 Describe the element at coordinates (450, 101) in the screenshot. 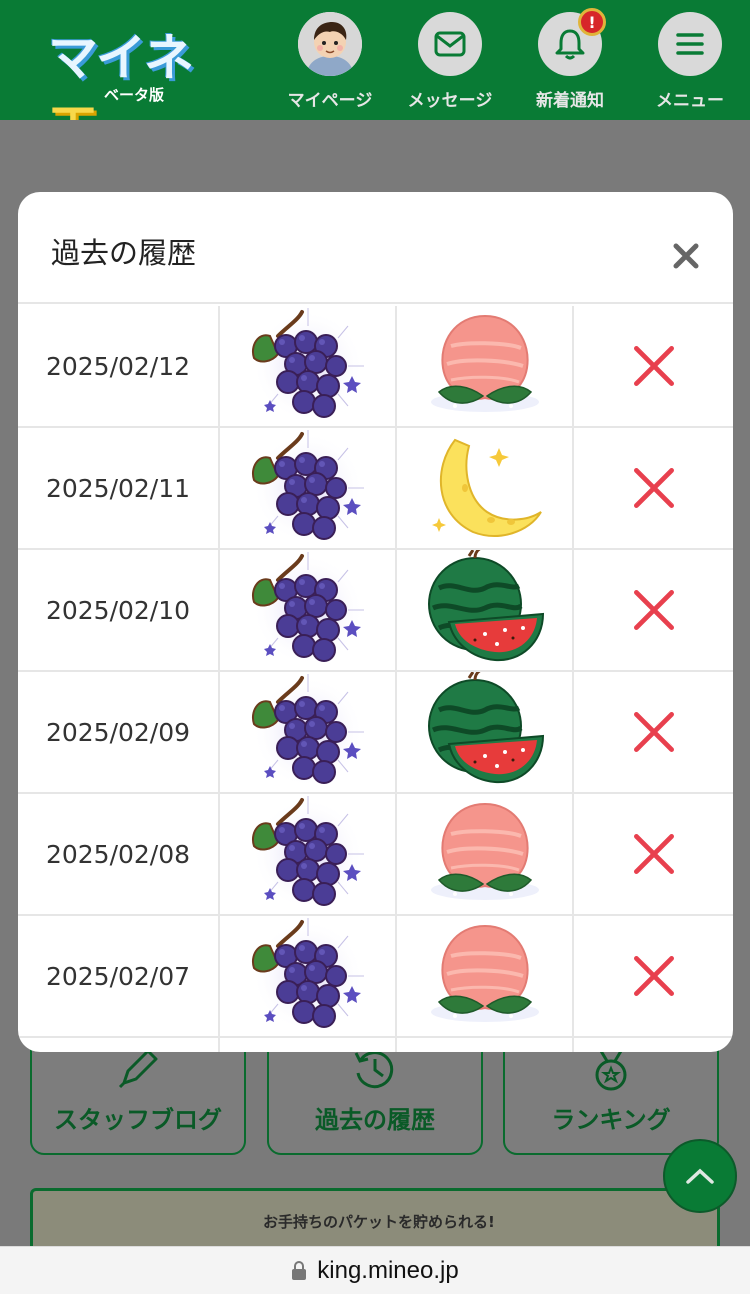

I see `nav-label: メッセージ` at that location.